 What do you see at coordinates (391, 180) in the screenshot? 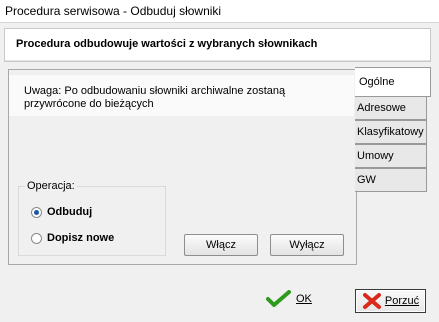
I see `tab-gw: GW` at bounding box center [391, 180].